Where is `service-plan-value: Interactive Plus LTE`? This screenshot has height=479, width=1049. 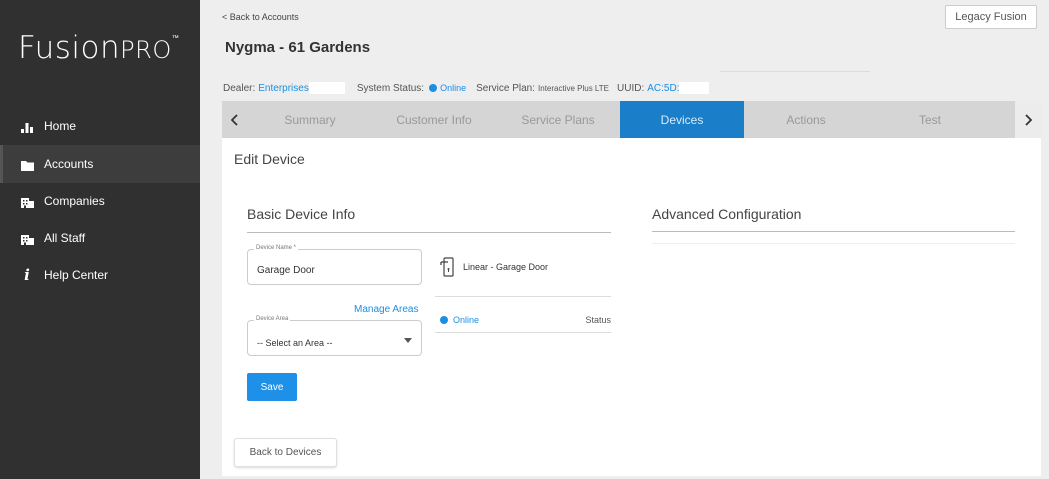 service-plan-value: Interactive Plus LTE is located at coordinates (574, 88).